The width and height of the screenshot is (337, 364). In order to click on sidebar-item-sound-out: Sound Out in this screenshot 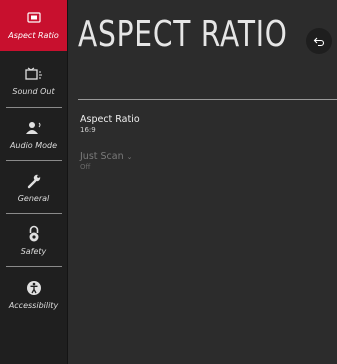, I will do `click(33, 81)`.